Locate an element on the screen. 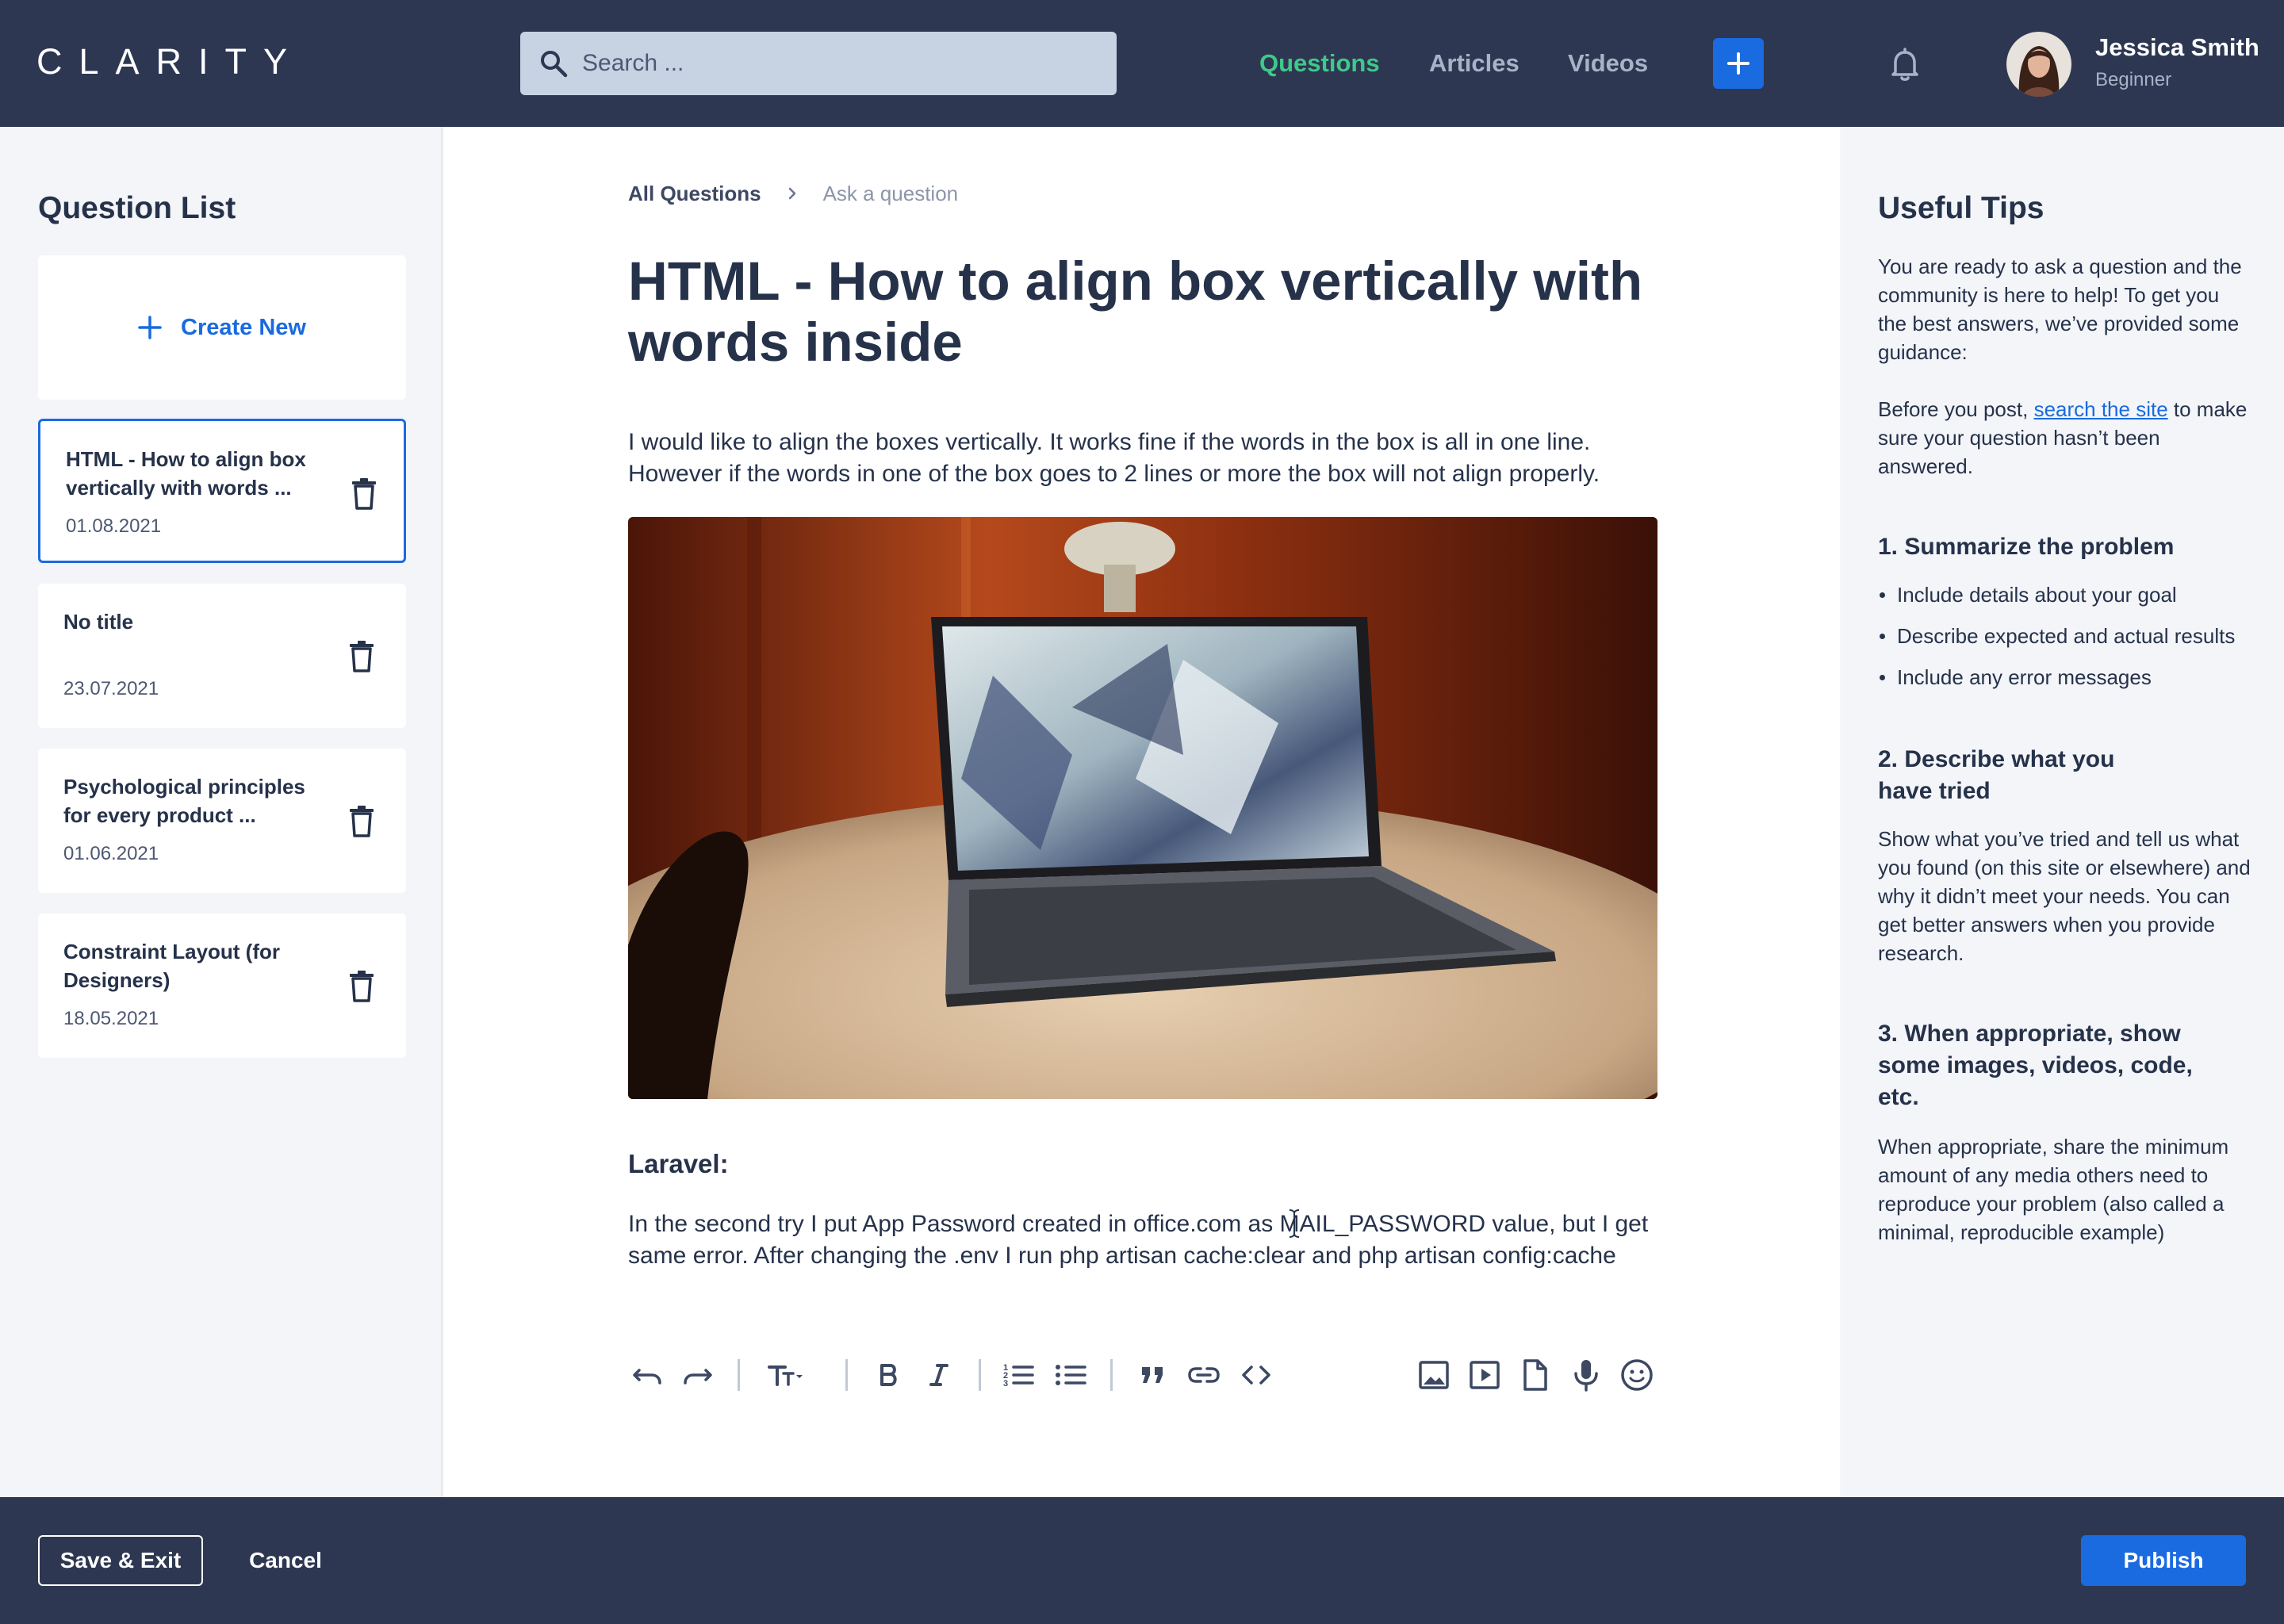  breadcrumb: All Questions Ask a question is located at coordinates (793, 193).